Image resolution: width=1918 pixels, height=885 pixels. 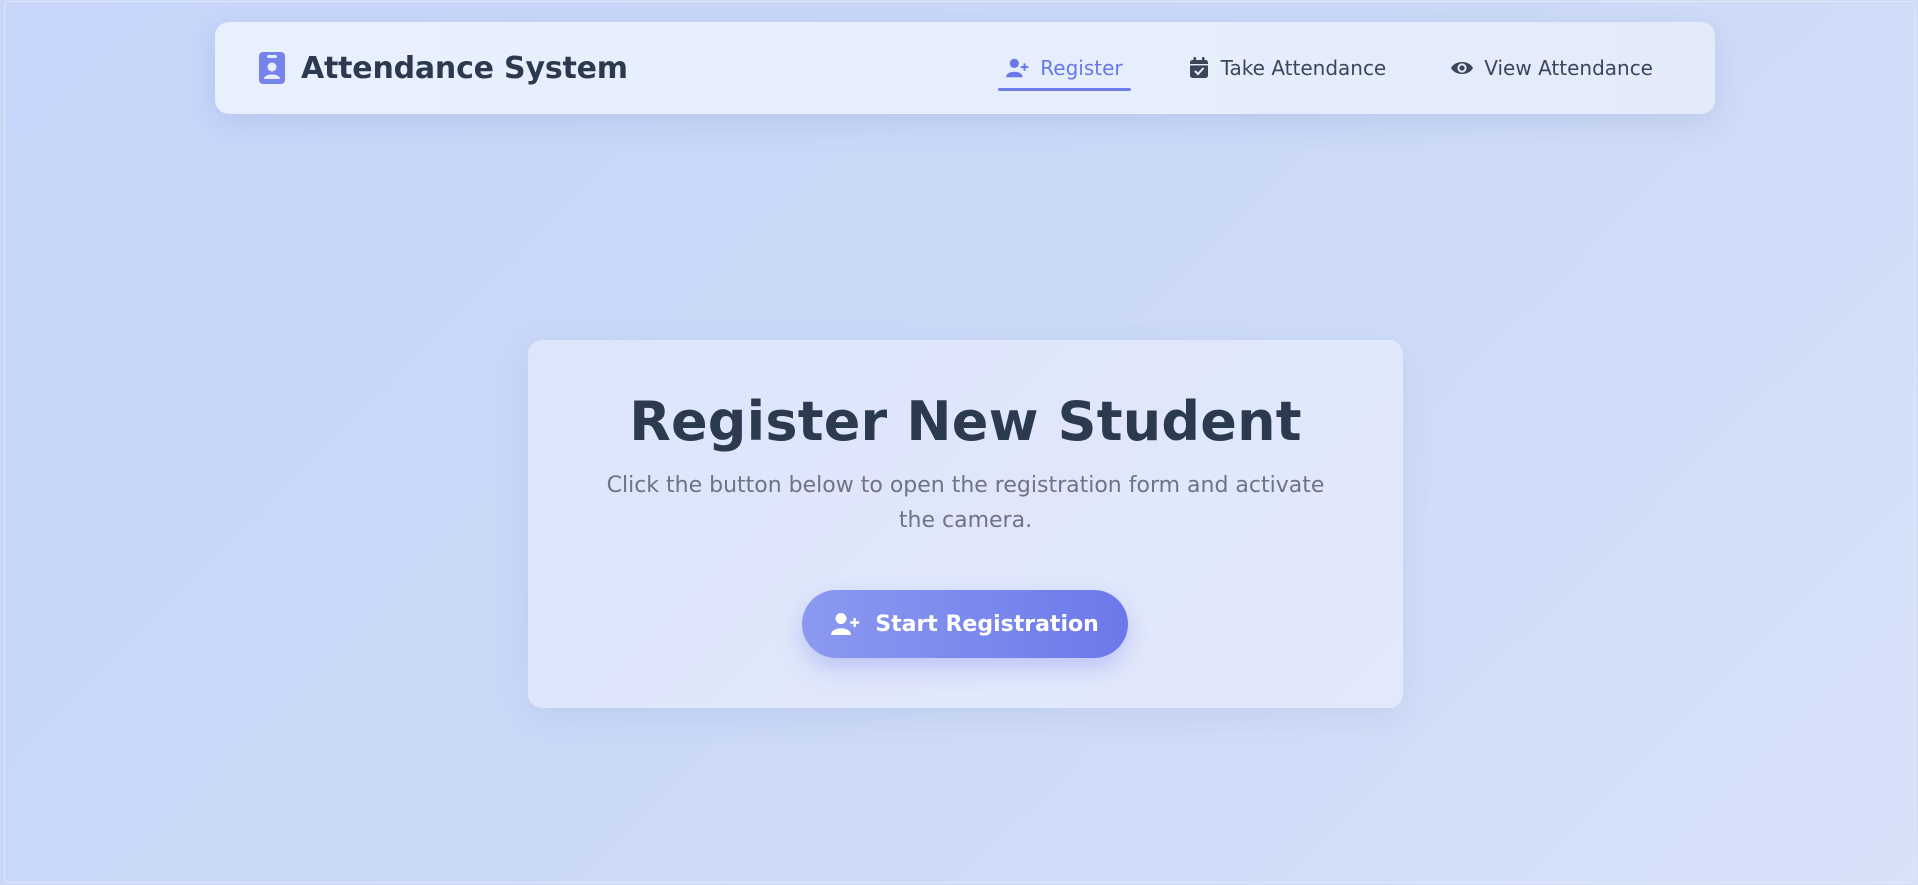 I want to click on id-badge-icon, so click(x=272, y=68).